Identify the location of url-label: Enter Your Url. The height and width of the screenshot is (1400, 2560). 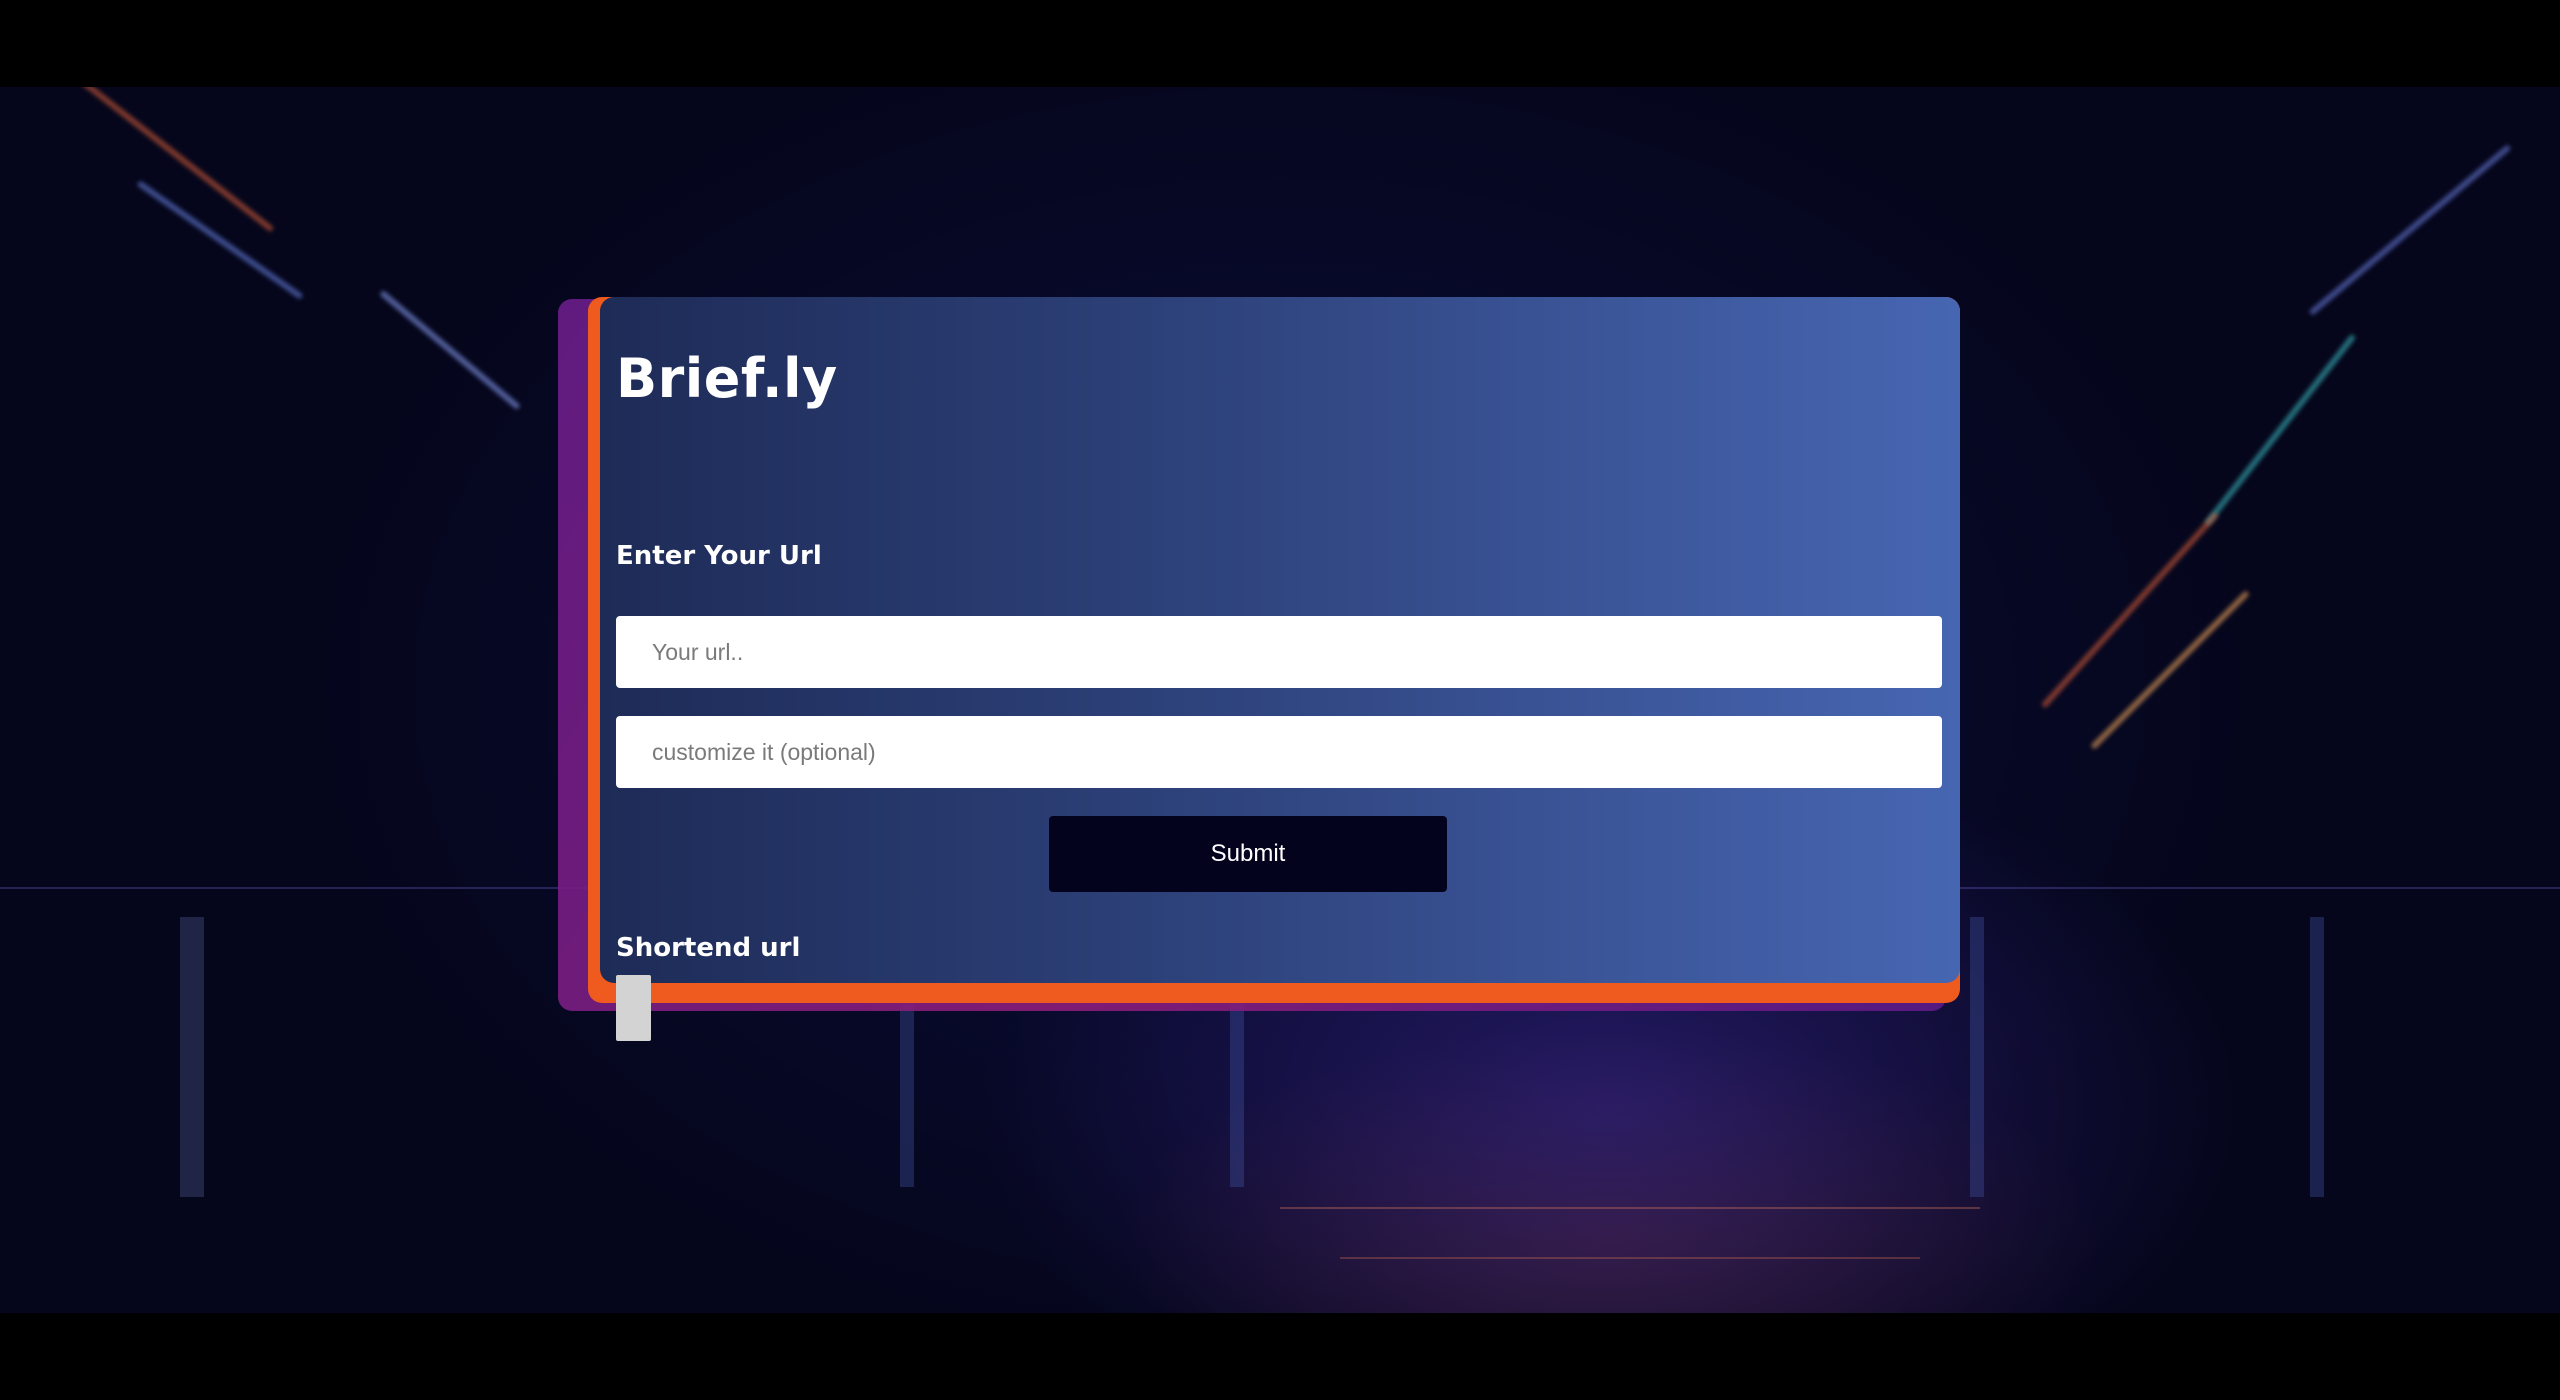
(719, 556).